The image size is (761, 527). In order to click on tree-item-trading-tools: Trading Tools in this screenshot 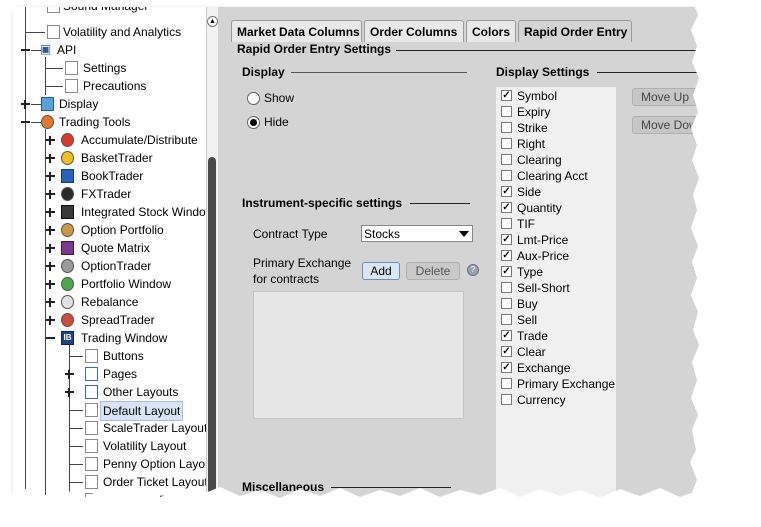, I will do `click(109, 122)`.